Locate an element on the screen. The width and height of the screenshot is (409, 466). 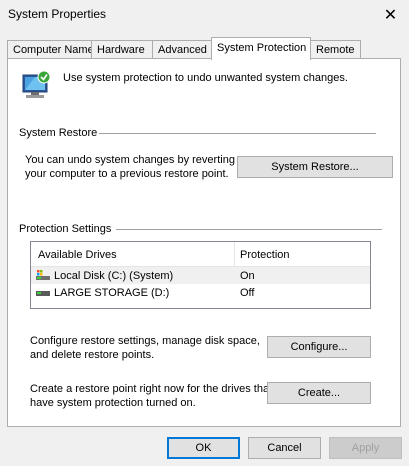
drive-name: LARGE STORAGE (D:) is located at coordinates (112, 293).